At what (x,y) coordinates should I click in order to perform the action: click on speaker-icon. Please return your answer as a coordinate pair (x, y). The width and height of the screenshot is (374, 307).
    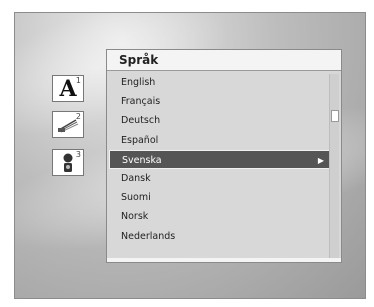
    Looking at the image, I should click on (68, 162).